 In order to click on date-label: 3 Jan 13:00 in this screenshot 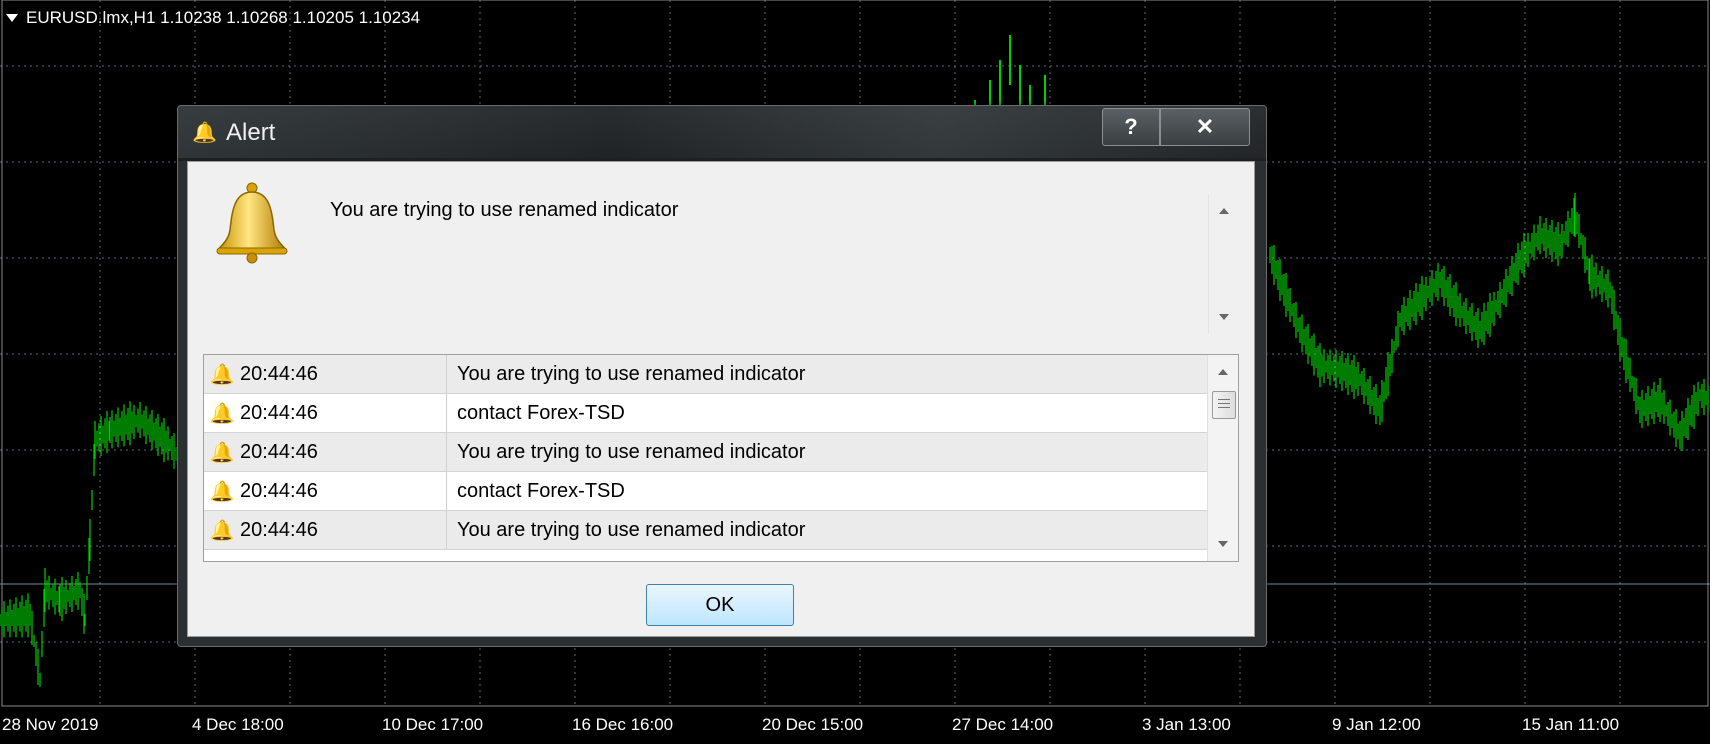, I will do `click(1186, 724)`.